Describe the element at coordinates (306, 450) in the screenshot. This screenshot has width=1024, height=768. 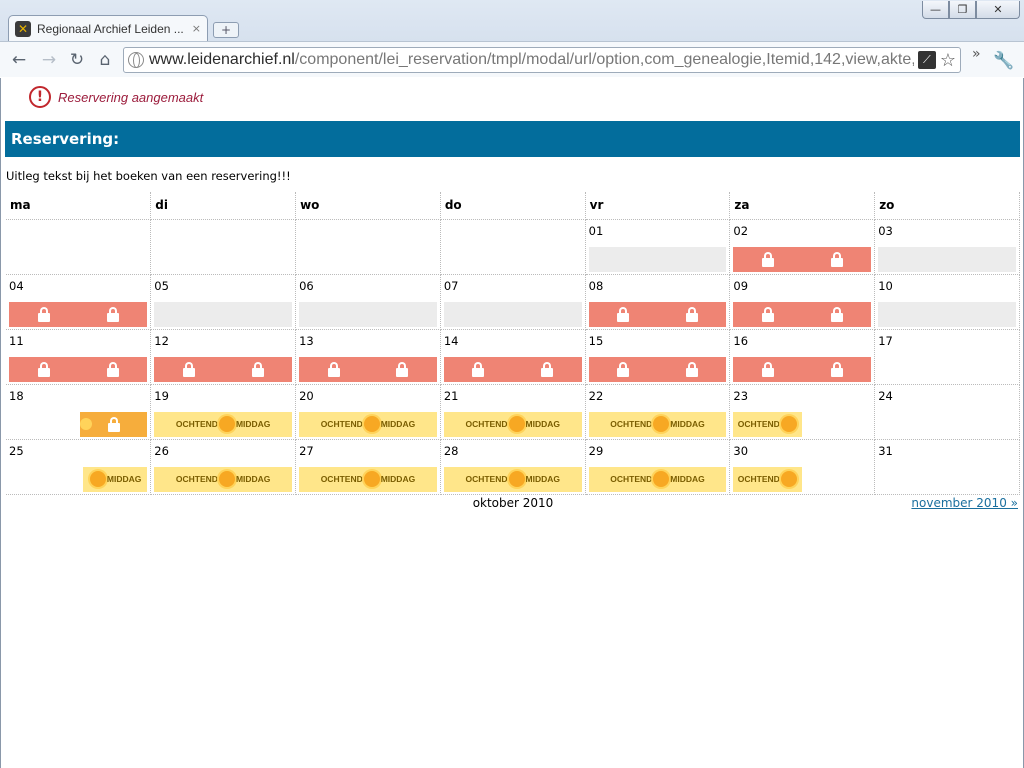
I see `day-number: 27` at that location.